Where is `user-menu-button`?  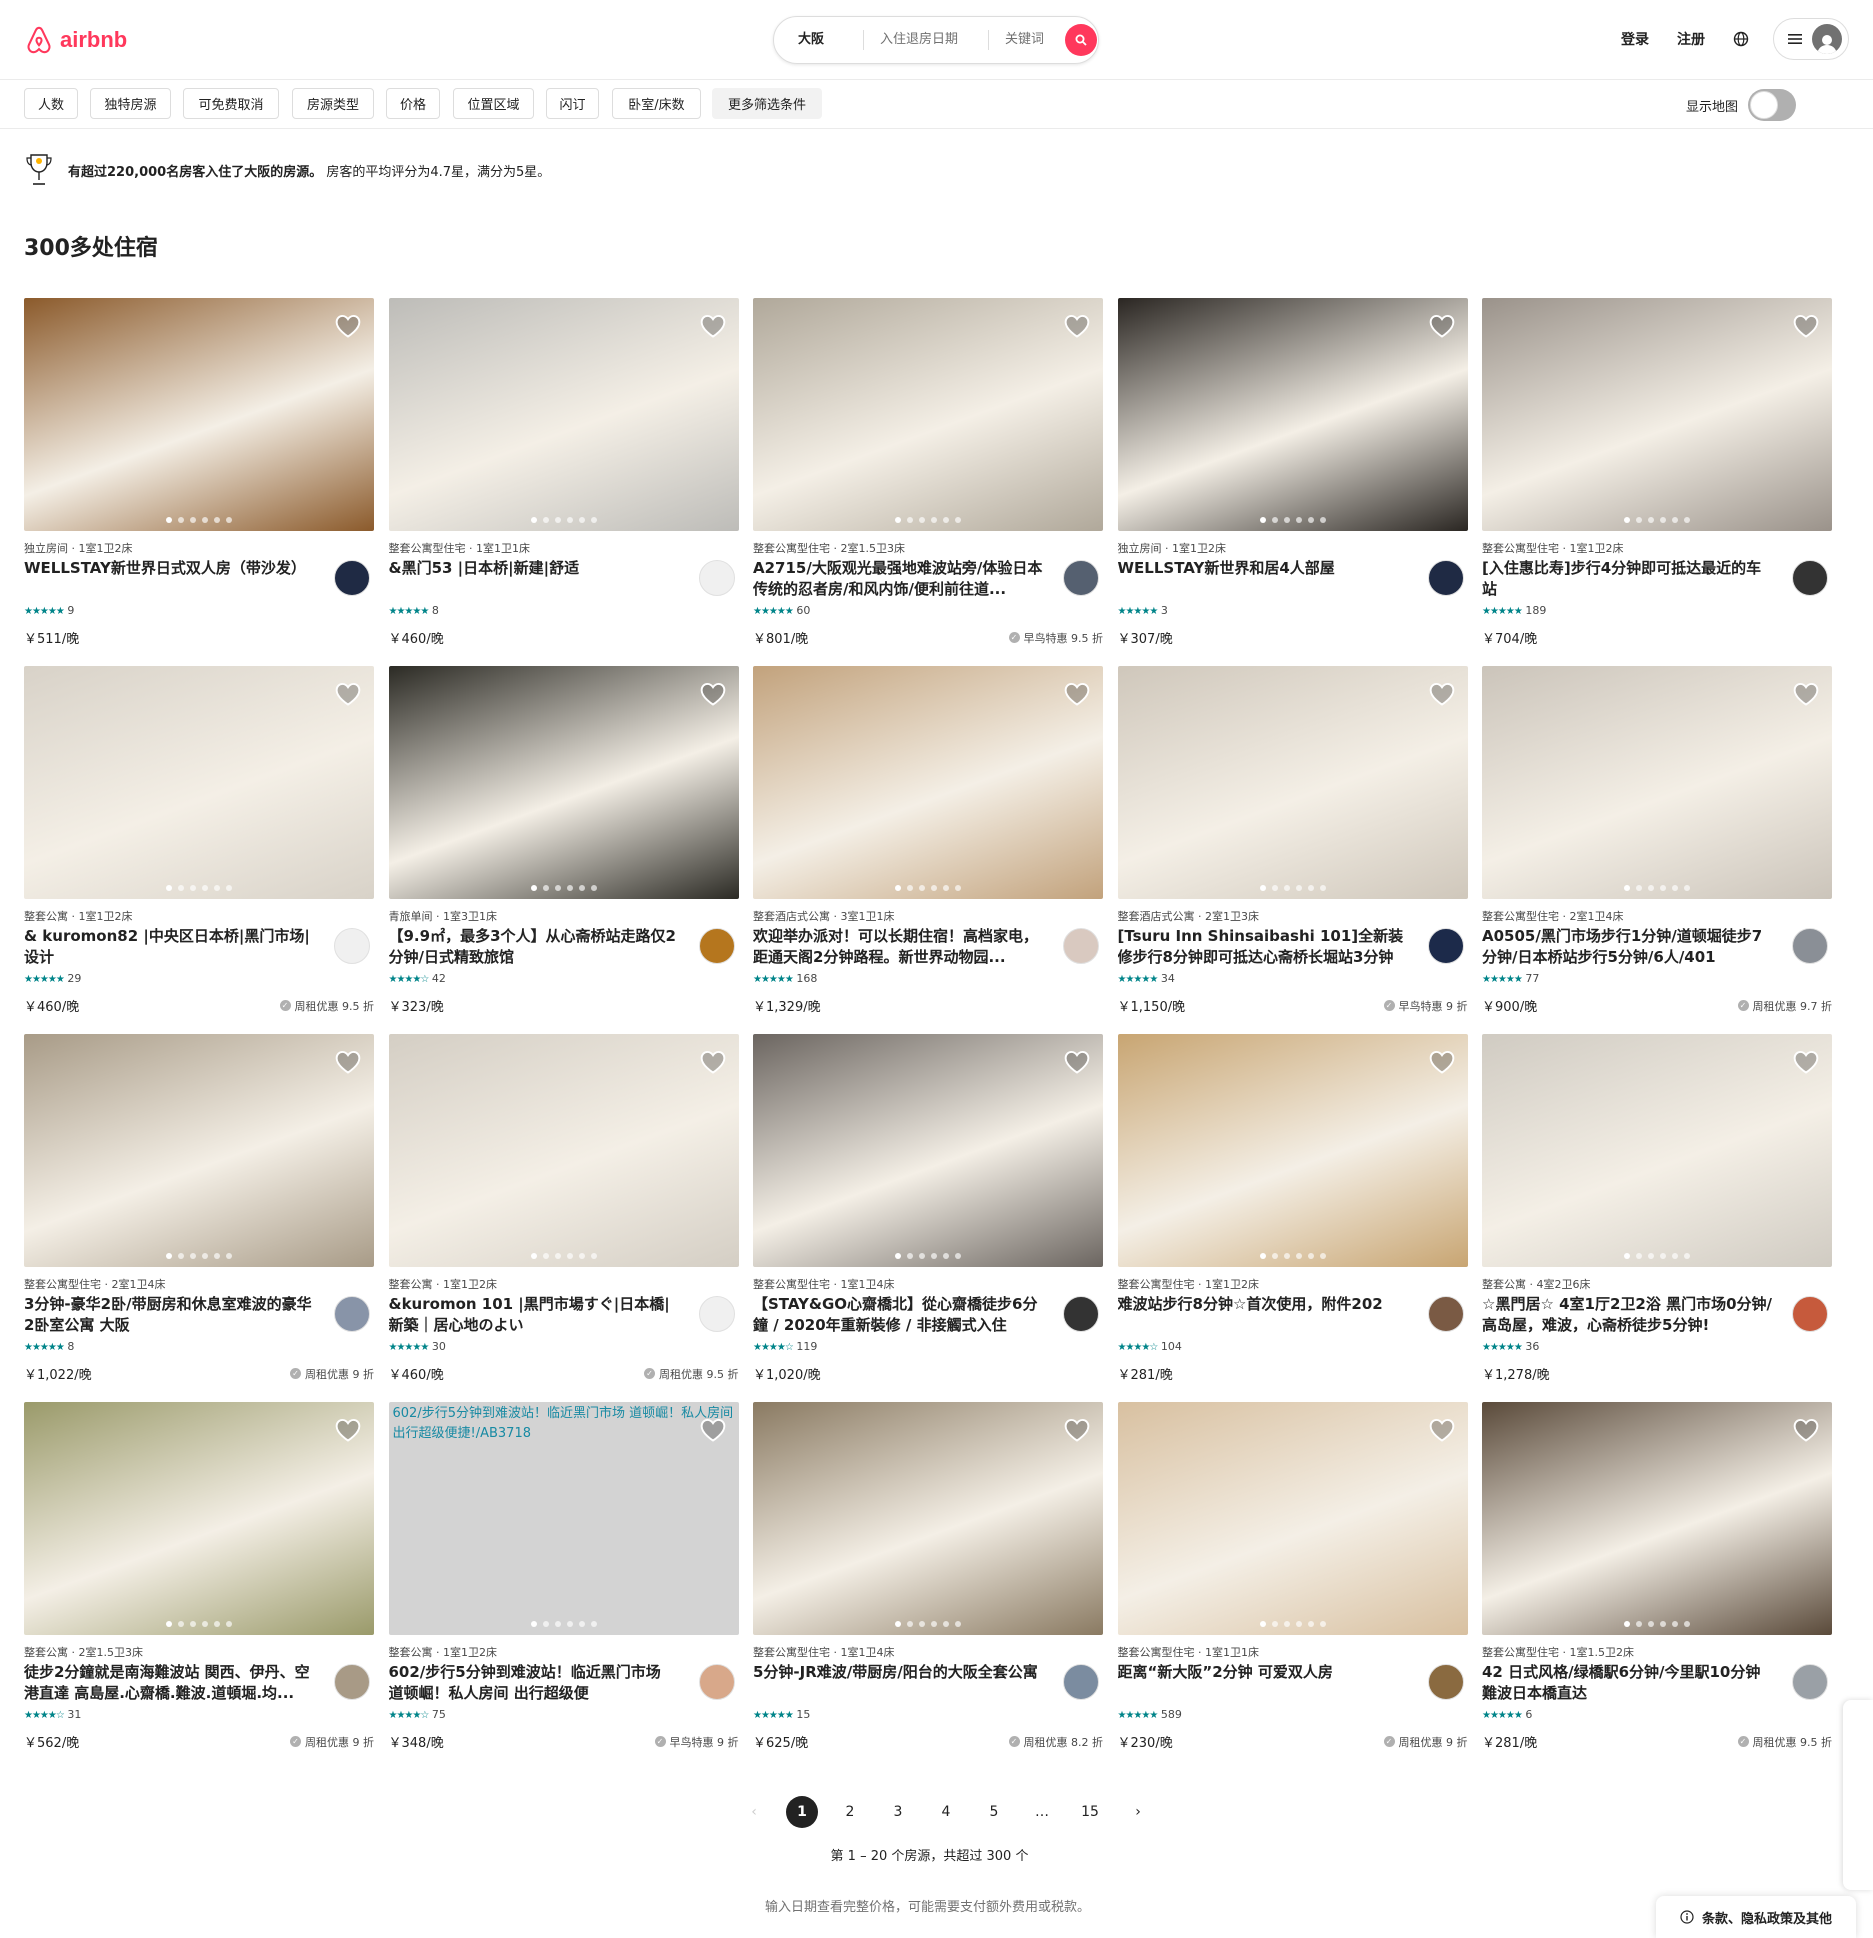
user-menu-button is located at coordinates (1811, 39).